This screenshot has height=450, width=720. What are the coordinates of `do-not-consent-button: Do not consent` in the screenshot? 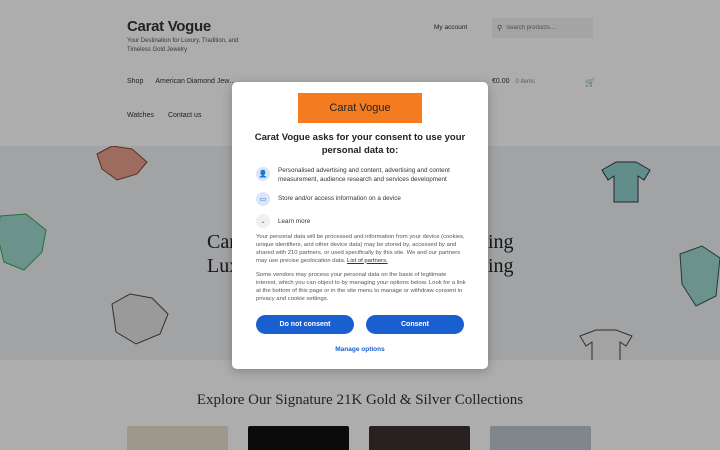 It's located at (305, 324).